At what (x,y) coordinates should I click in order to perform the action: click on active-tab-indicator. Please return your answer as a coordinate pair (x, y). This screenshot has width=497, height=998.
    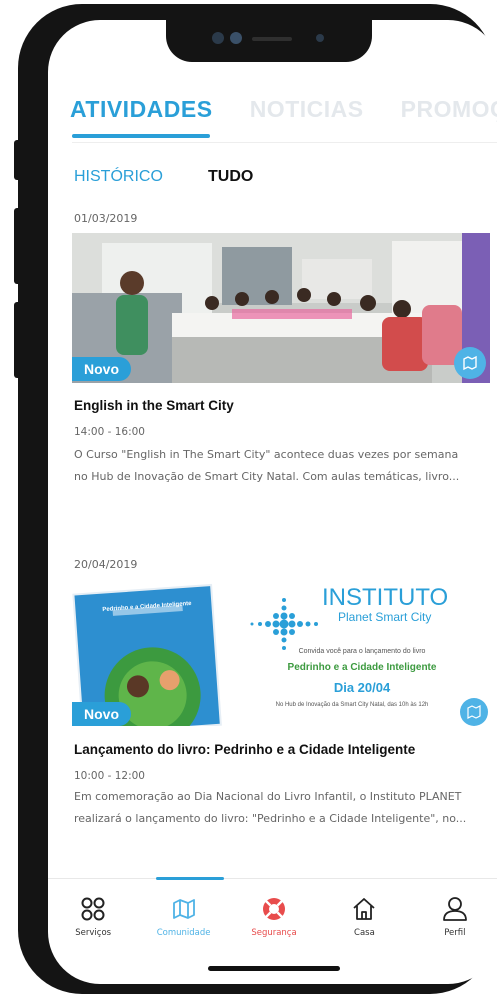
    Looking at the image, I should click on (141, 136).